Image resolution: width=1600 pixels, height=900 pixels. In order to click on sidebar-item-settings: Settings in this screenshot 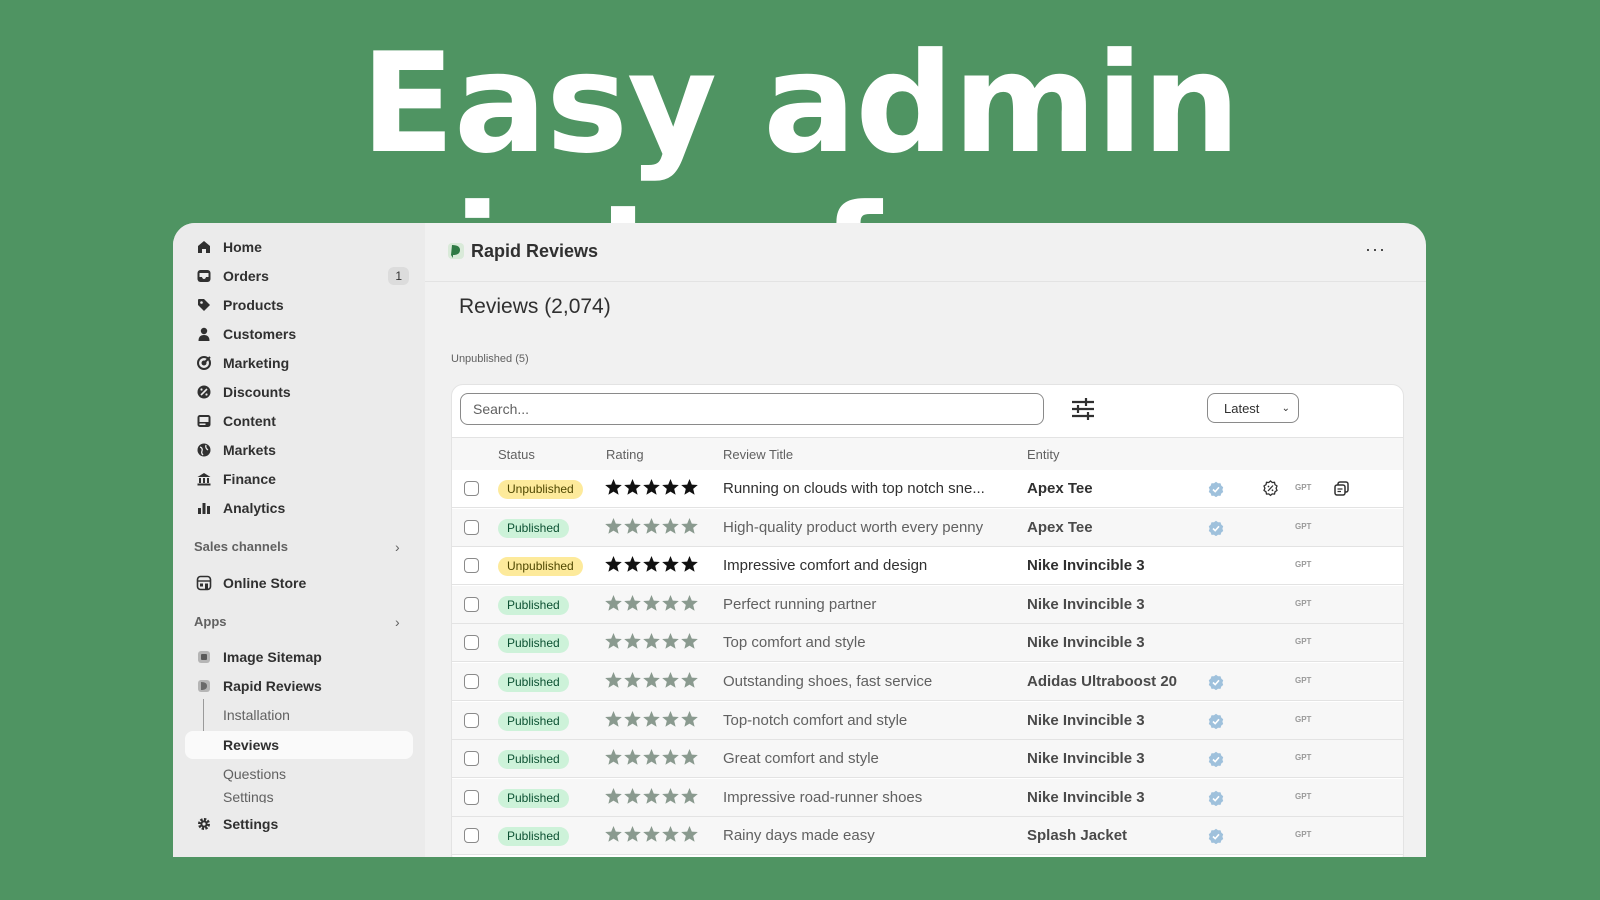, I will do `click(299, 824)`.